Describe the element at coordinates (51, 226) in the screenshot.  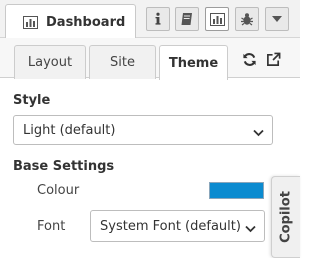
I see `font-label: Font` at that location.